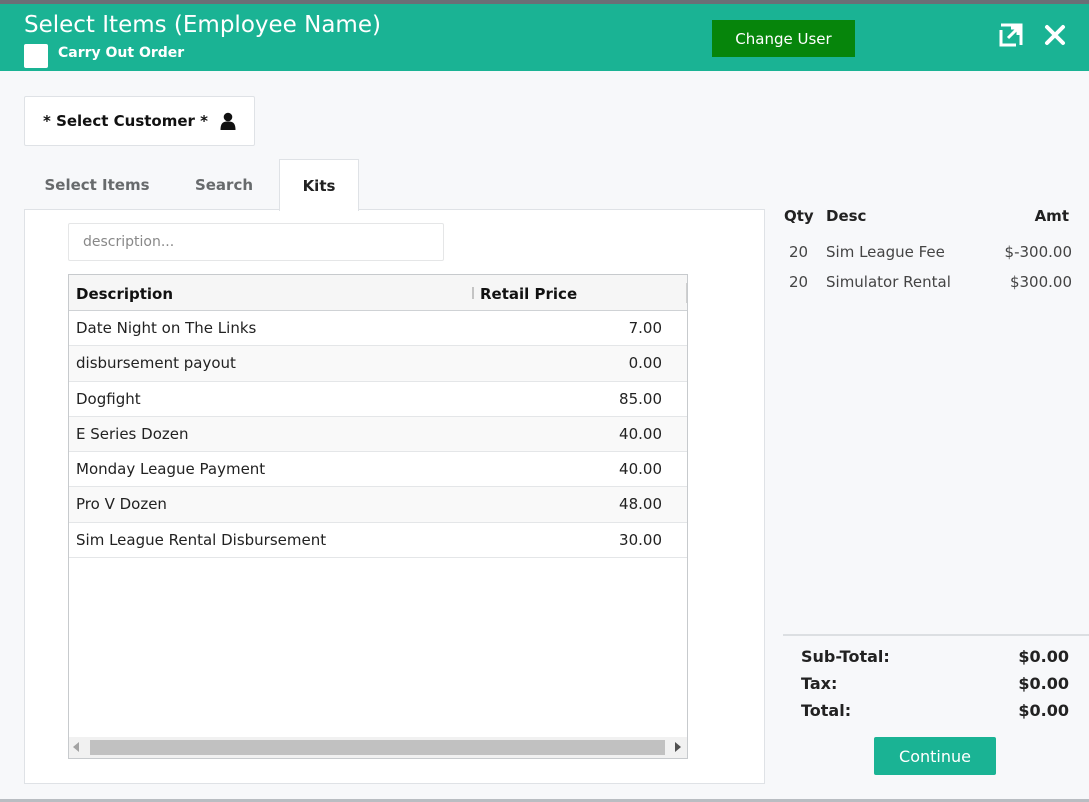  Describe the element at coordinates (202, 25) in the screenshot. I see `dialog-title: Select Items (Employee Name)` at that location.